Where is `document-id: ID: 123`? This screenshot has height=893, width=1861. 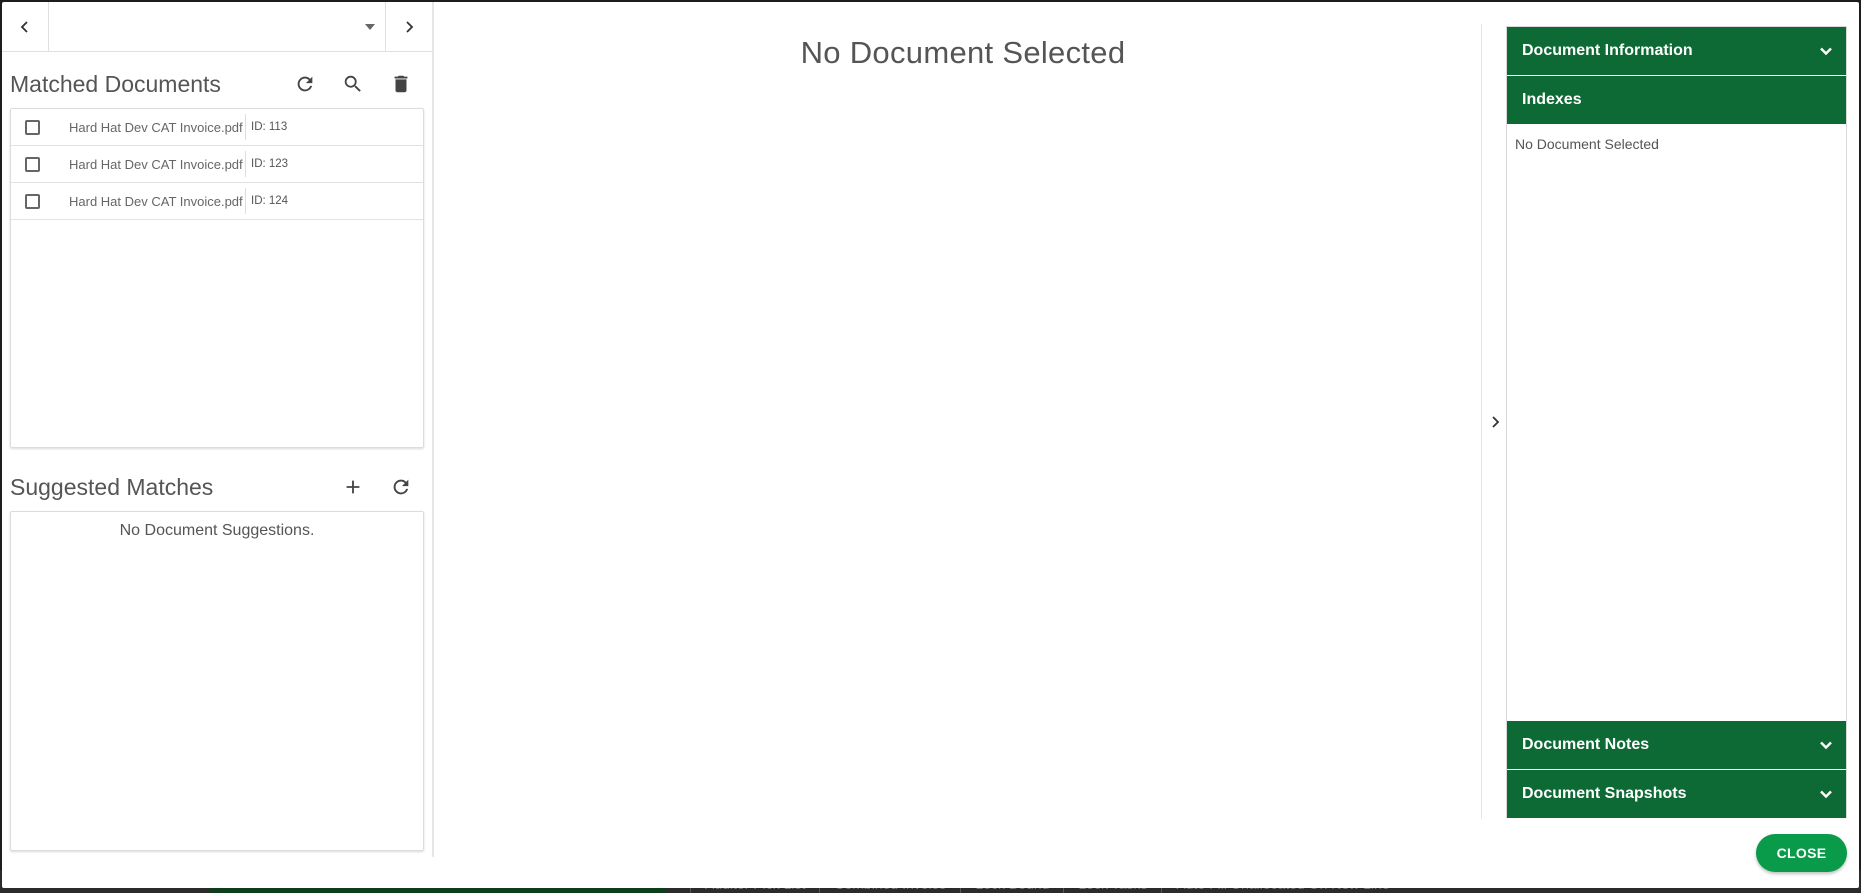
document-id: ID: 123 is located at coordinates (266, 164).